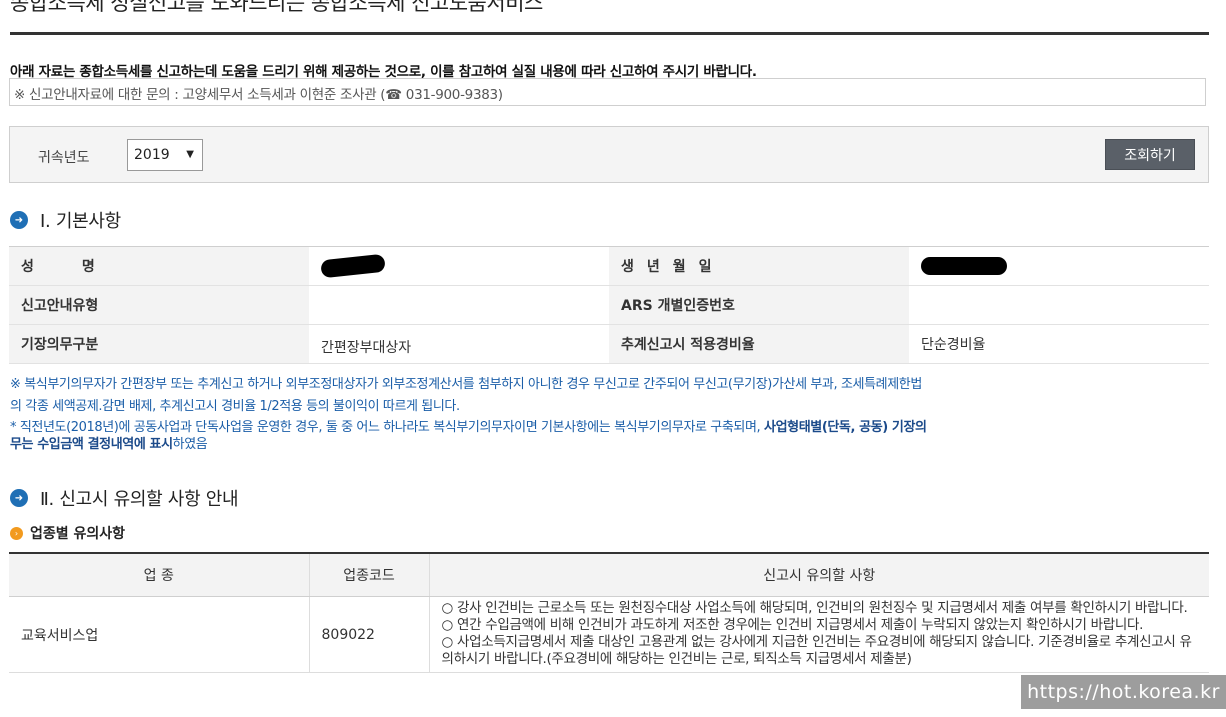 The height and width of the screenshot is (717, 1226). I want to click on page-title: 종합소득세 성실신고를 도와드리는 종합소득세 신고도움서비스, so click(276, 7).